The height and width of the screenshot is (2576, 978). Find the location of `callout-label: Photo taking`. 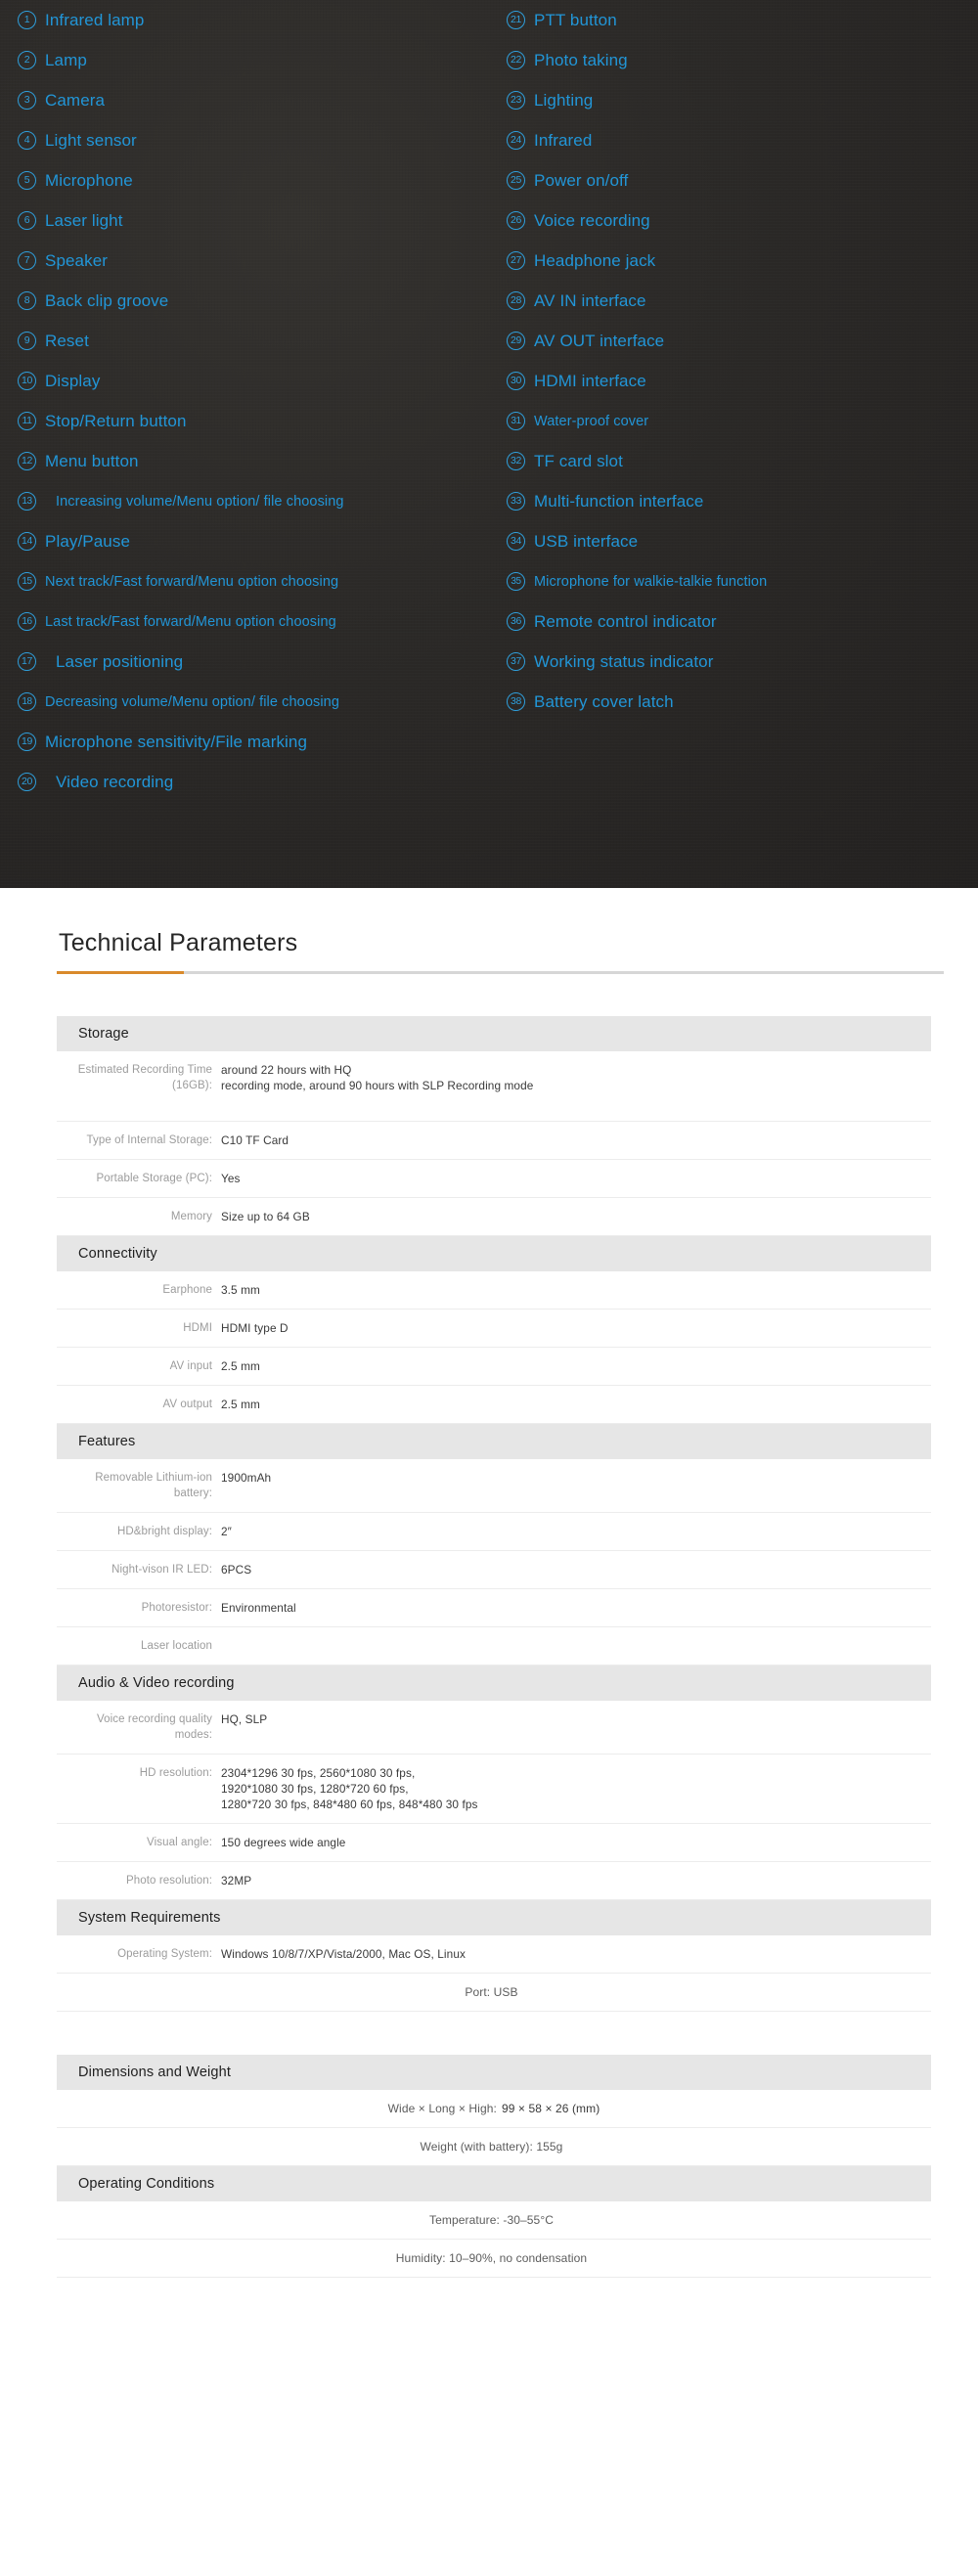

callout-label: Photo taking is located at coordinates (581, 59).